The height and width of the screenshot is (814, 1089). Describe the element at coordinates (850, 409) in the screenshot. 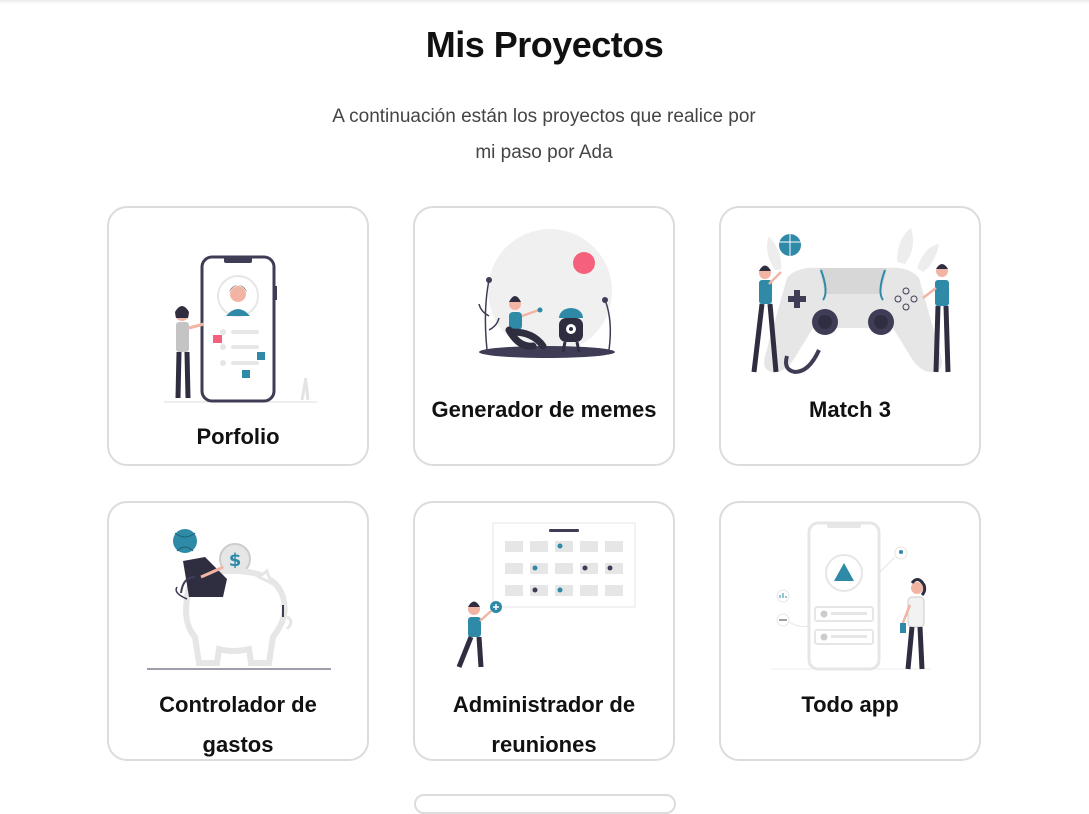

I see `project-title: Match 3` at that location.